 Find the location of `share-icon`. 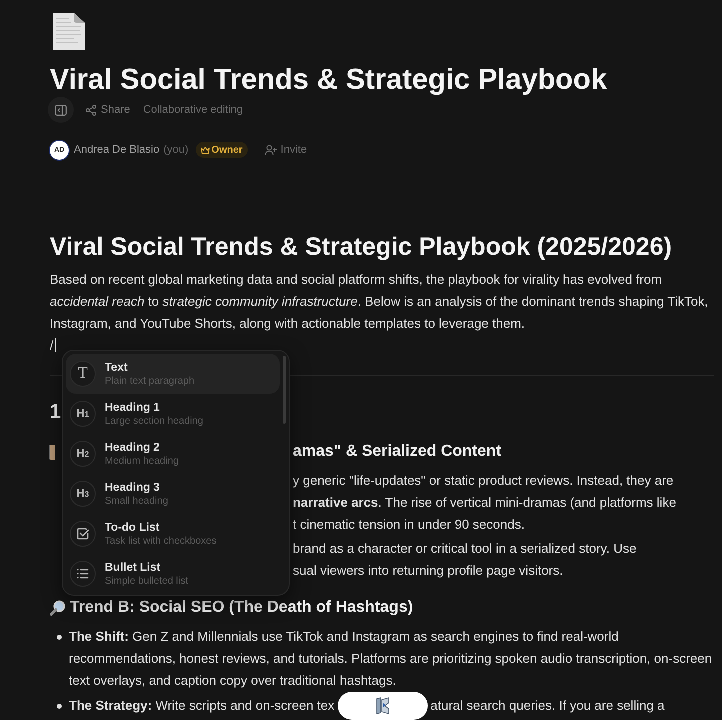

share-icon is located at coordinates (91, 110).